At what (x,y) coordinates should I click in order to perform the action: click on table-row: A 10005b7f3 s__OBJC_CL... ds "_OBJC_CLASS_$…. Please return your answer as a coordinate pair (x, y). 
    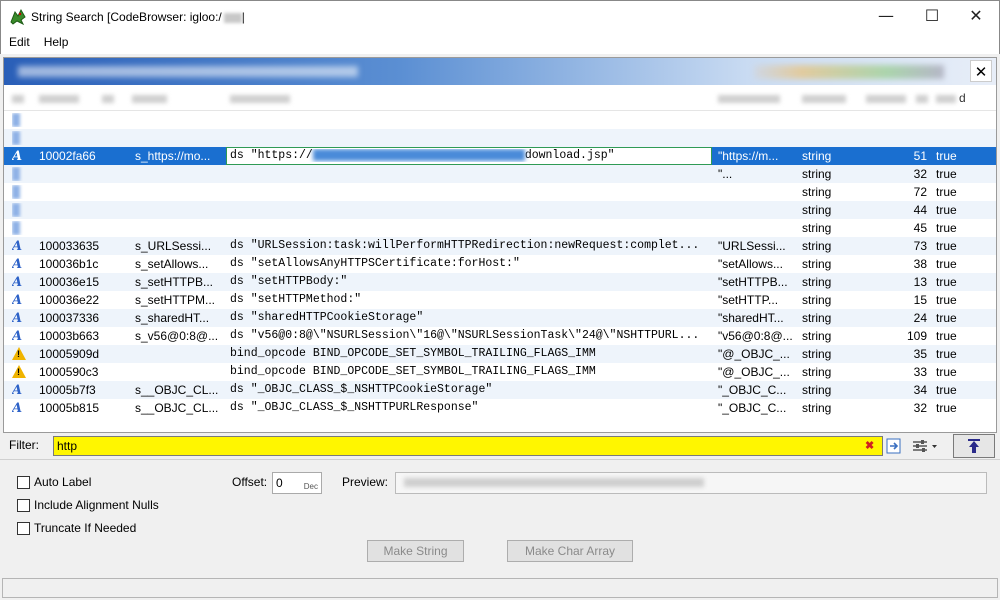
    Looking at the image, I should click on (500, 390).